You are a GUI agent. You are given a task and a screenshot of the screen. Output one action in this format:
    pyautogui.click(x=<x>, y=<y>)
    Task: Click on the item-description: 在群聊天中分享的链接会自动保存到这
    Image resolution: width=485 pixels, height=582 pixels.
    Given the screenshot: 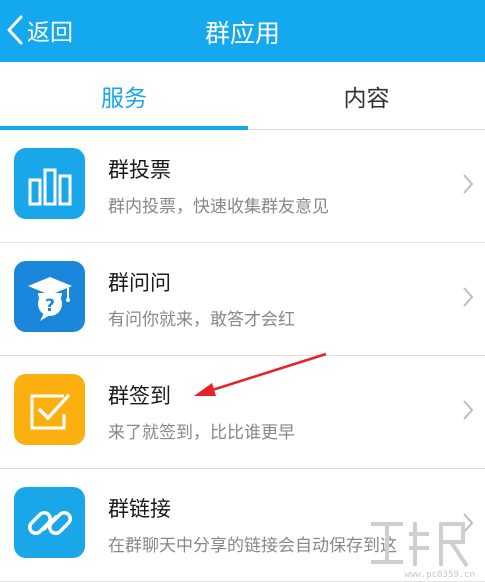 What is the action you would take?
    pyautogui.click(x=252, y=546)
    